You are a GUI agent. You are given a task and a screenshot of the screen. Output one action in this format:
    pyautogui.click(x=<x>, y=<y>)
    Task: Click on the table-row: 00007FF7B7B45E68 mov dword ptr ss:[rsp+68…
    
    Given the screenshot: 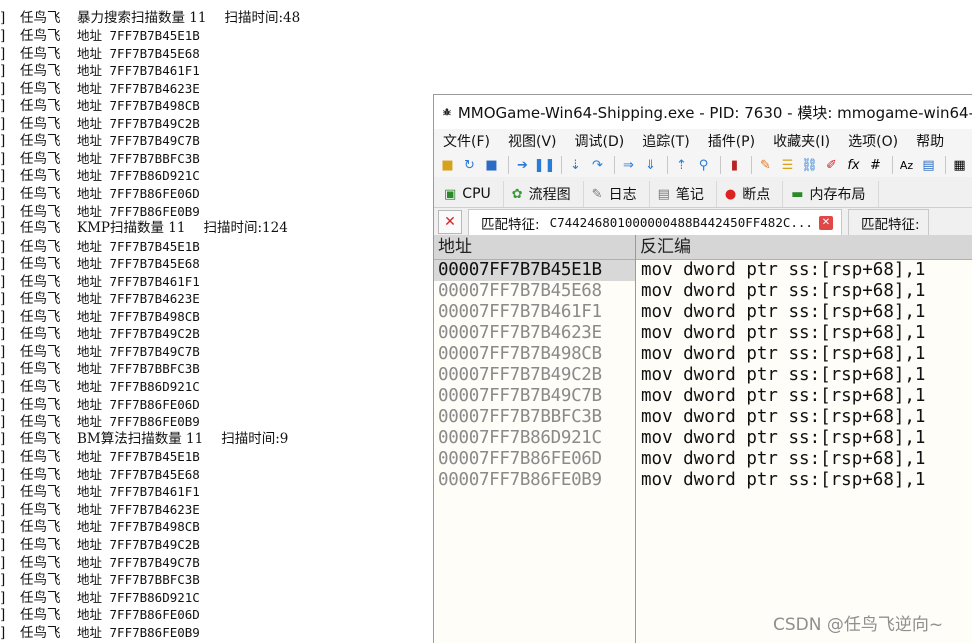 What is the action you would take?
    pyautogui.click(x=703, y=291)
    